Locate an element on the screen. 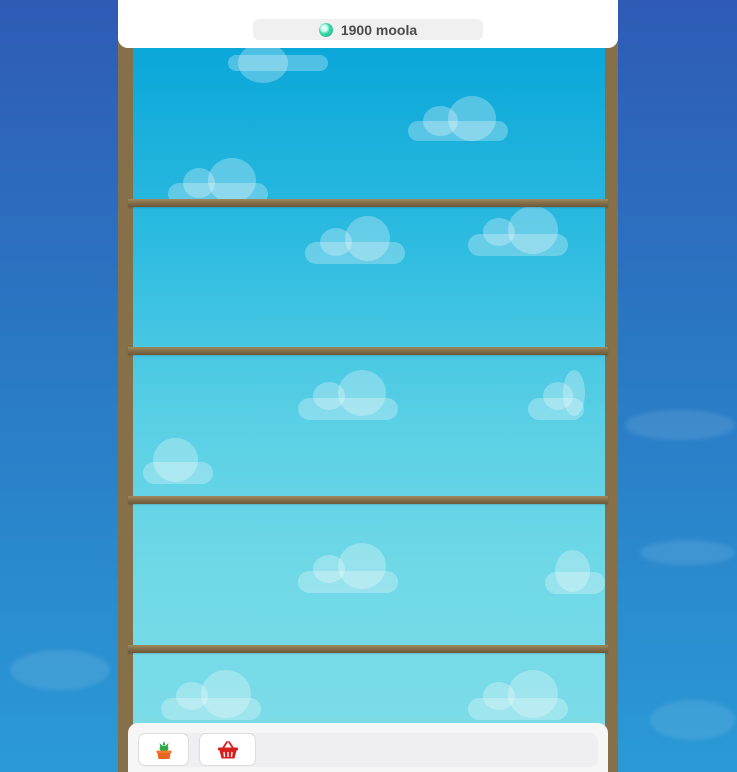  header-bar: 1900 moola is located at coordinates (368, 24).